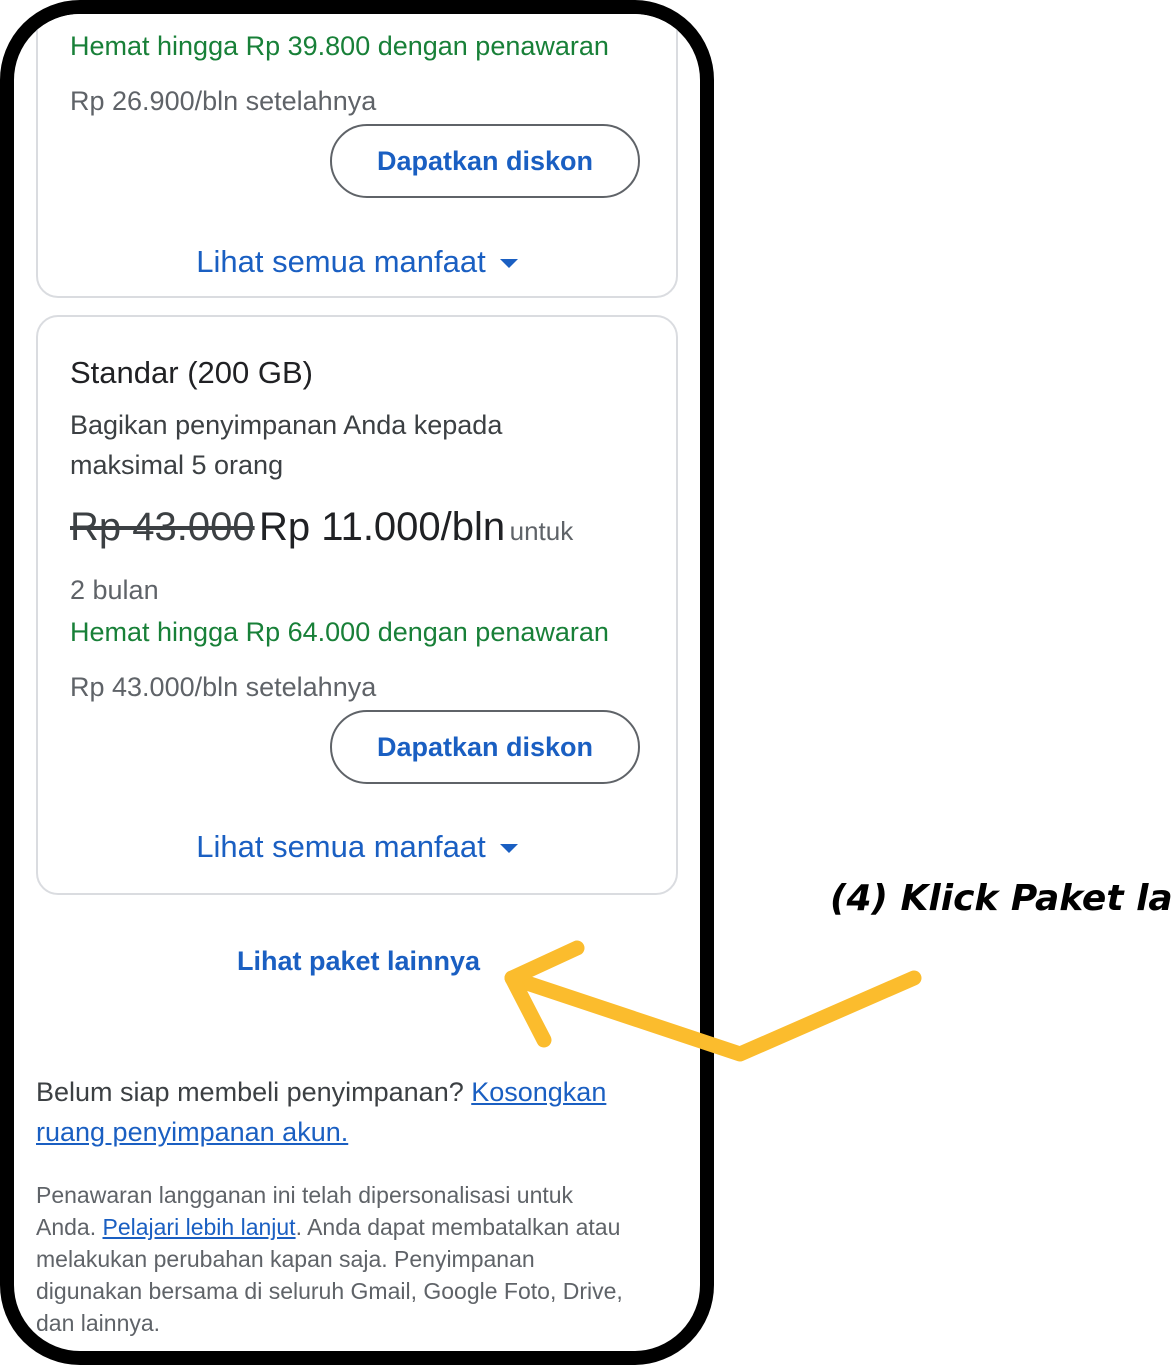 This screenshot has width=1173, height=1365. What do you see at coordinates (713, 1016) in the screenshot?
I see `arrow-shaft` at bounding box center [713, 1016].